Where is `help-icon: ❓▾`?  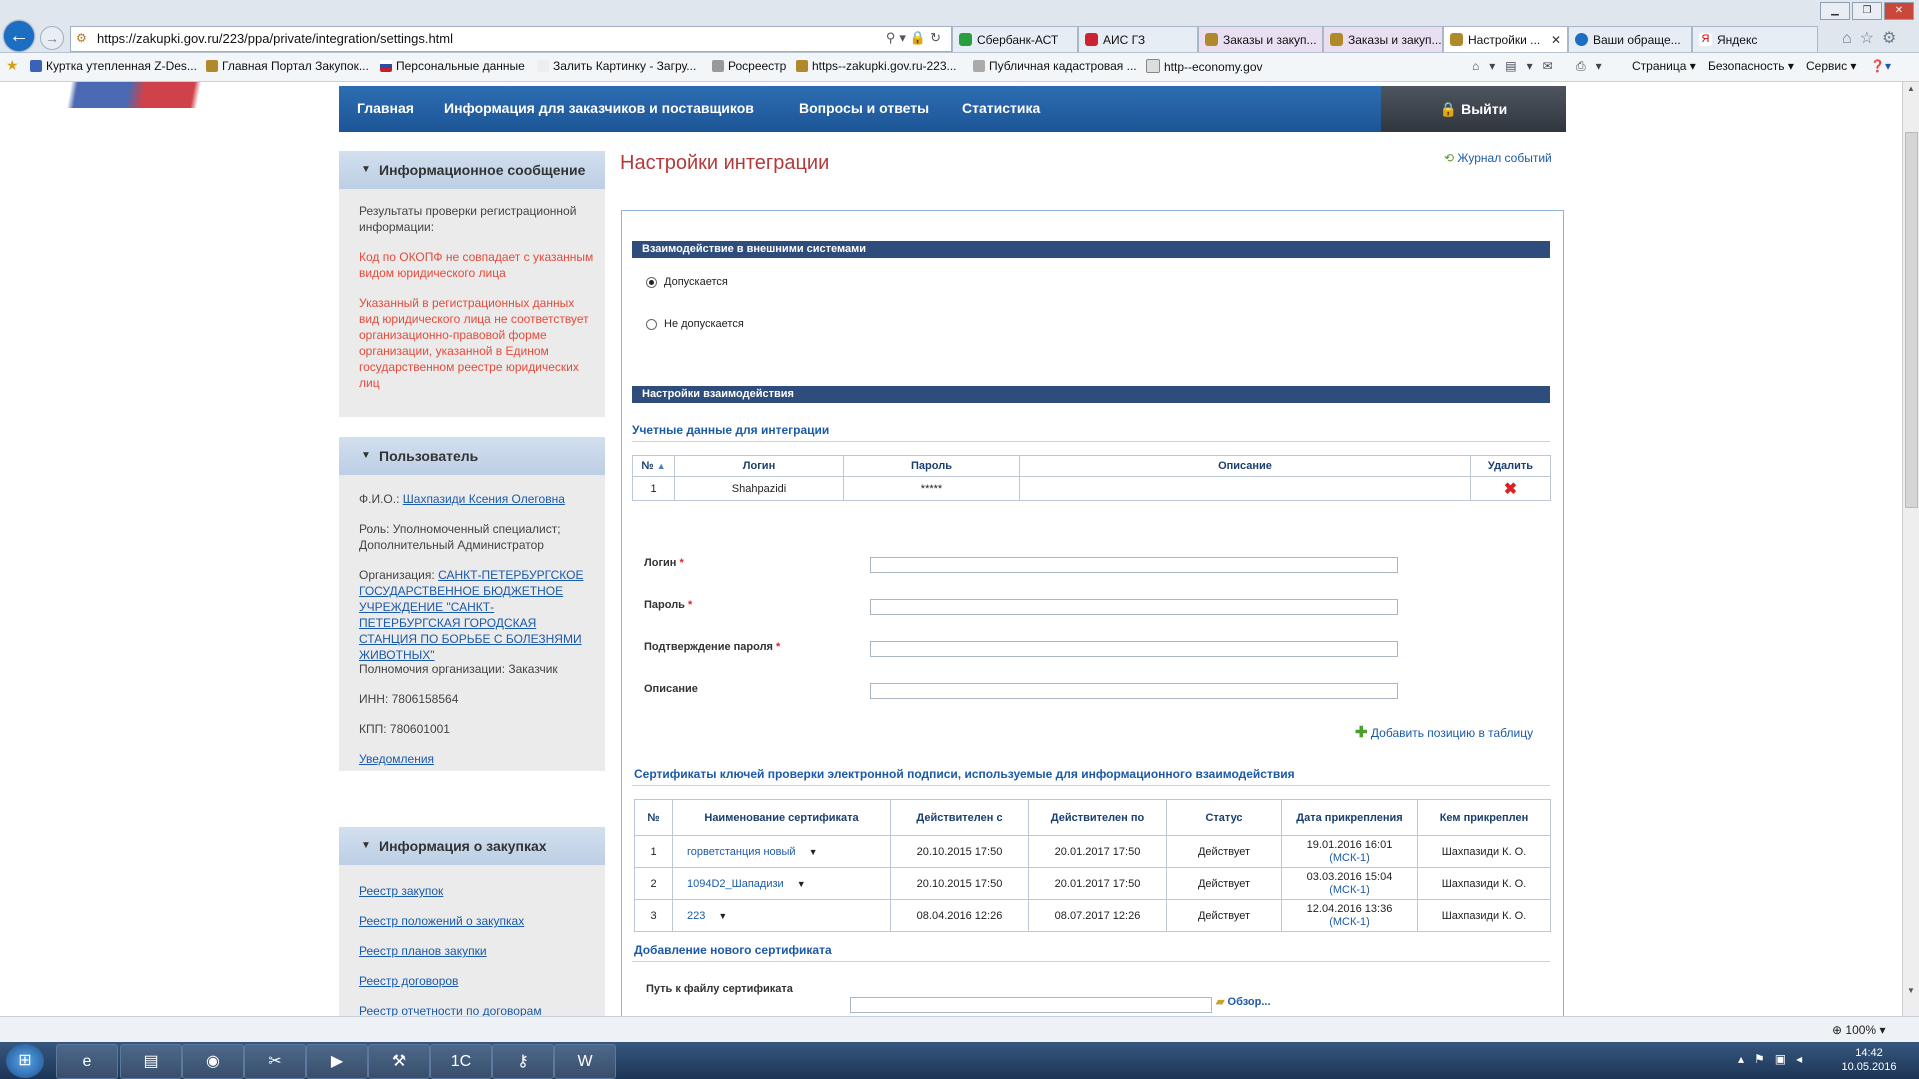
help-icon: ❓▾ is located at coordinates (1880, 66).